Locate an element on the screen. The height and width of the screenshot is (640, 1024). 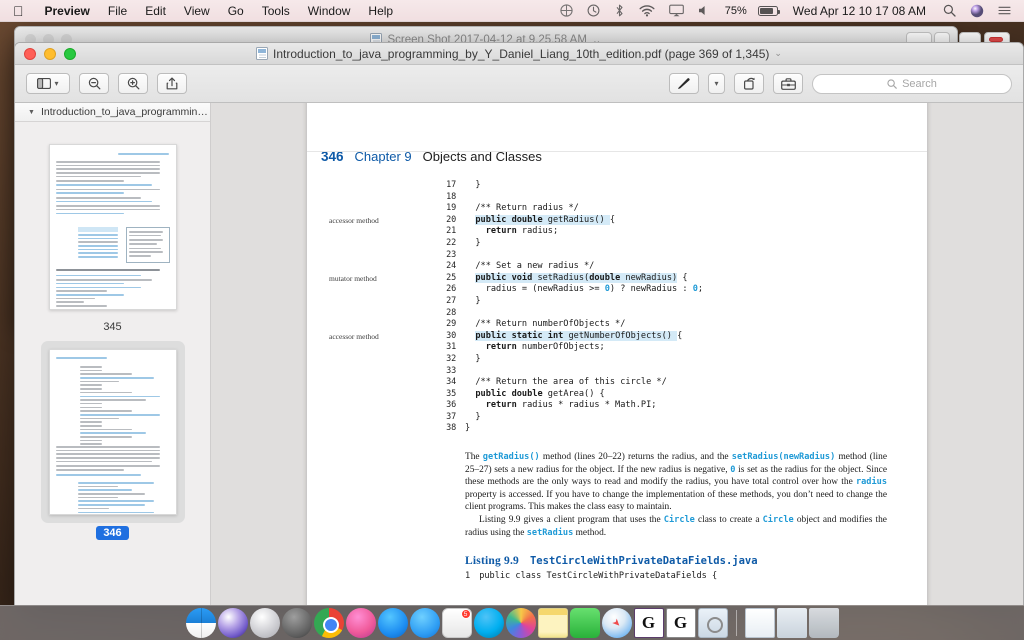
dropbox-icon is located at coordinates (566, 10).